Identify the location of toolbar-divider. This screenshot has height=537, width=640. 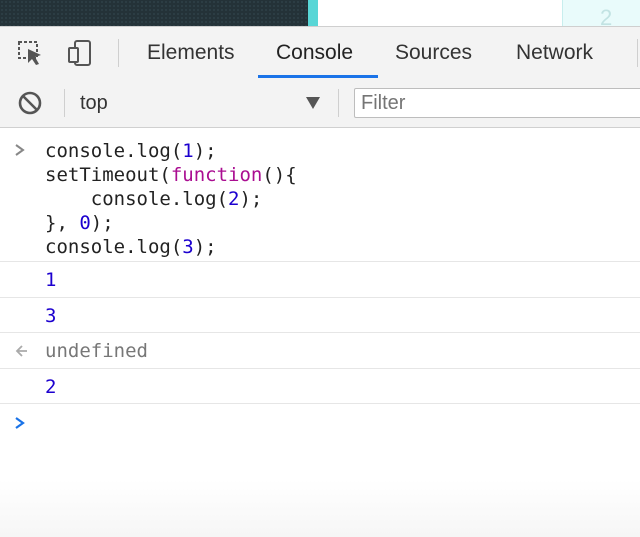
(118, 53).